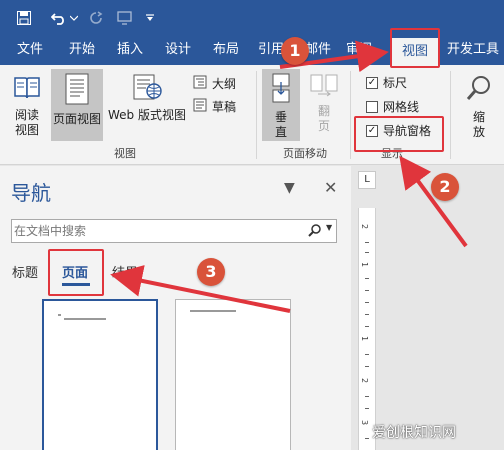 This screenshot has width=504, height=450. What do you see at coordinates (76, 119) in the screenshot?
I see `print-layout-label: 页面视图` at bounding box center [76, 119].